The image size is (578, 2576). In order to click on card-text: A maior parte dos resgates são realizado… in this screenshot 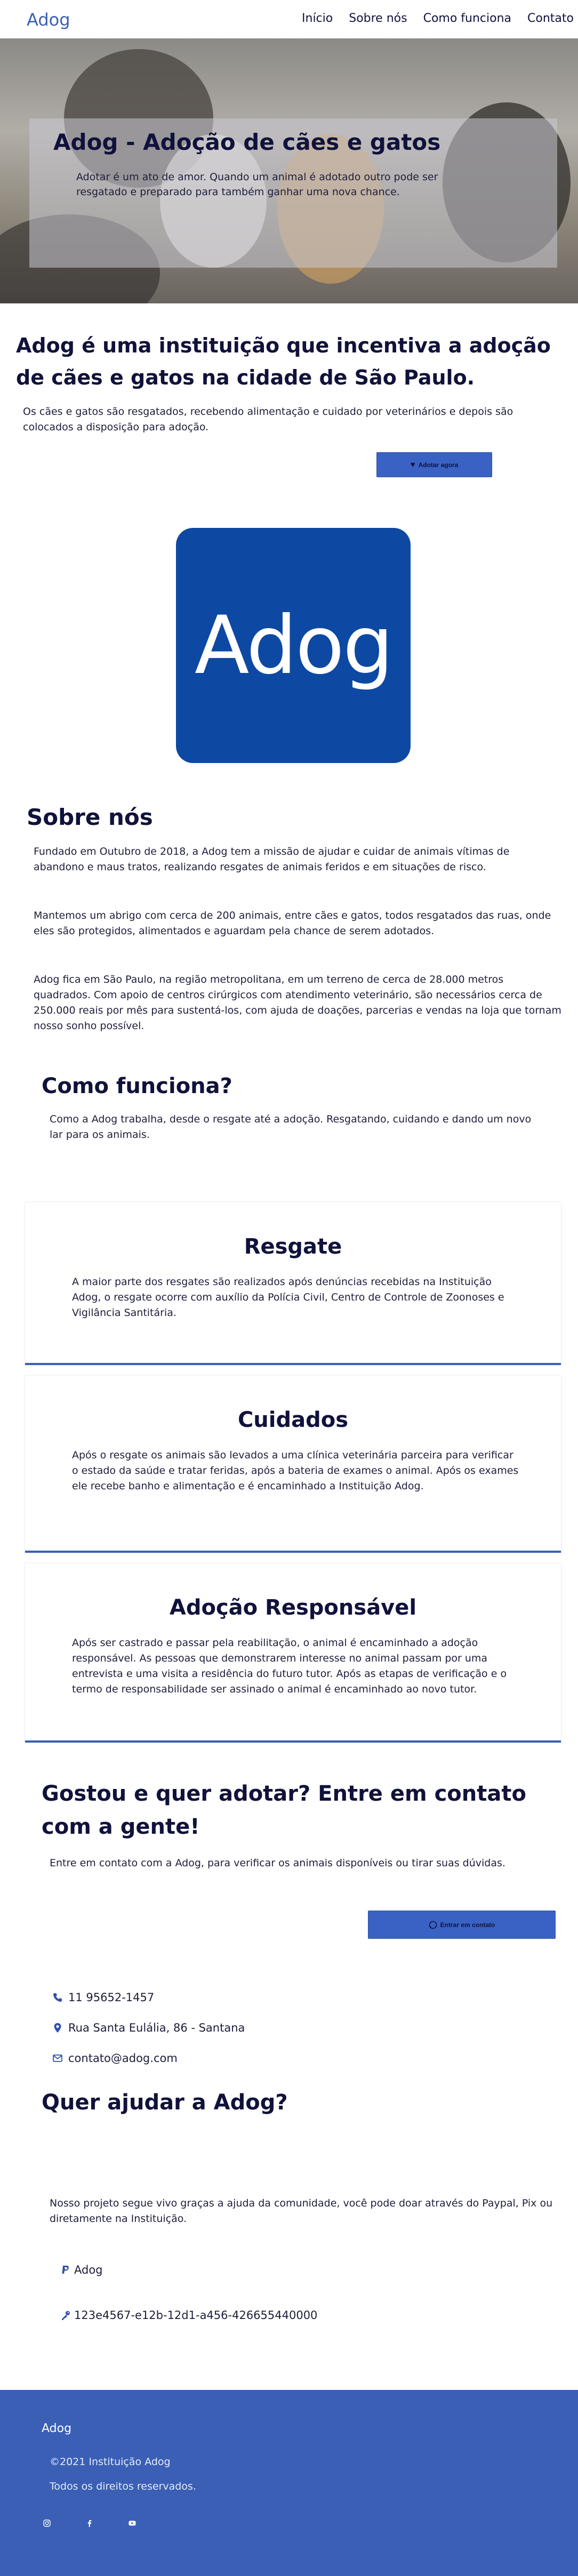, I will do `click(288, 1297)`.